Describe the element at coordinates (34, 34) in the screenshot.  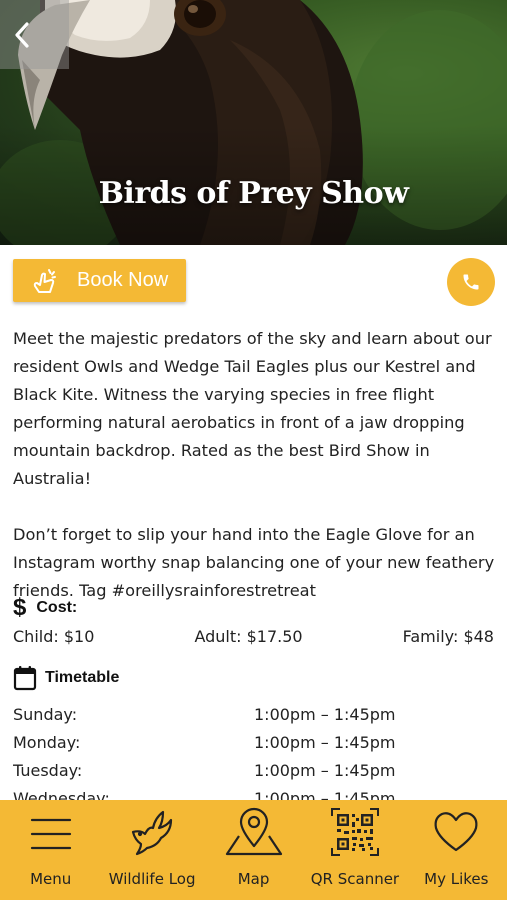
I see `back-button` at that location.